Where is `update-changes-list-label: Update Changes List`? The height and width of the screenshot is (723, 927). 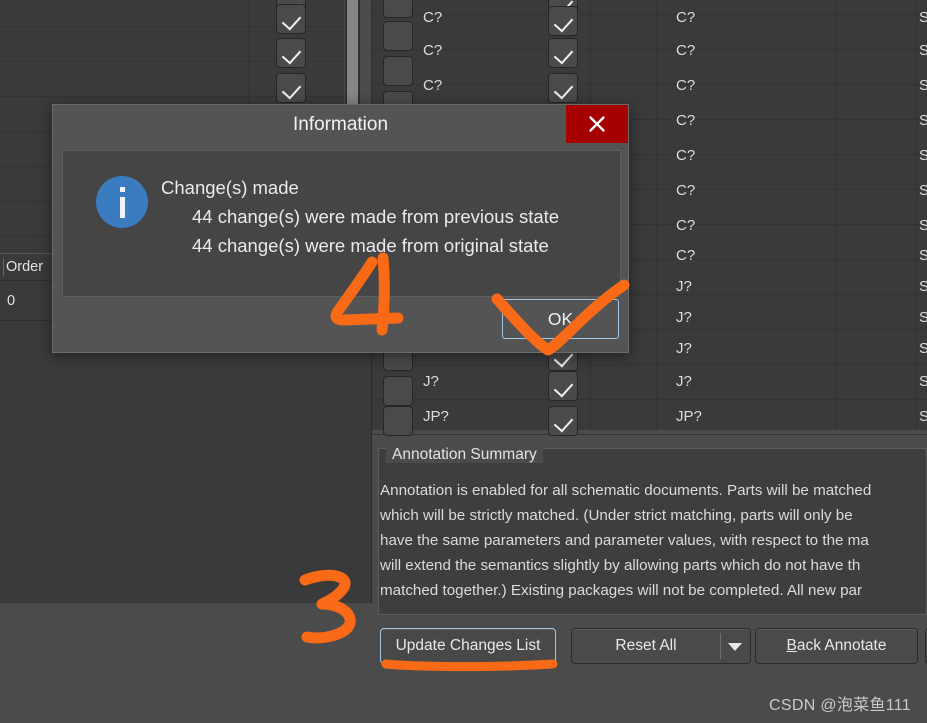
update-changes-list-label: Update Changes List is located at coordinates (468, 645).